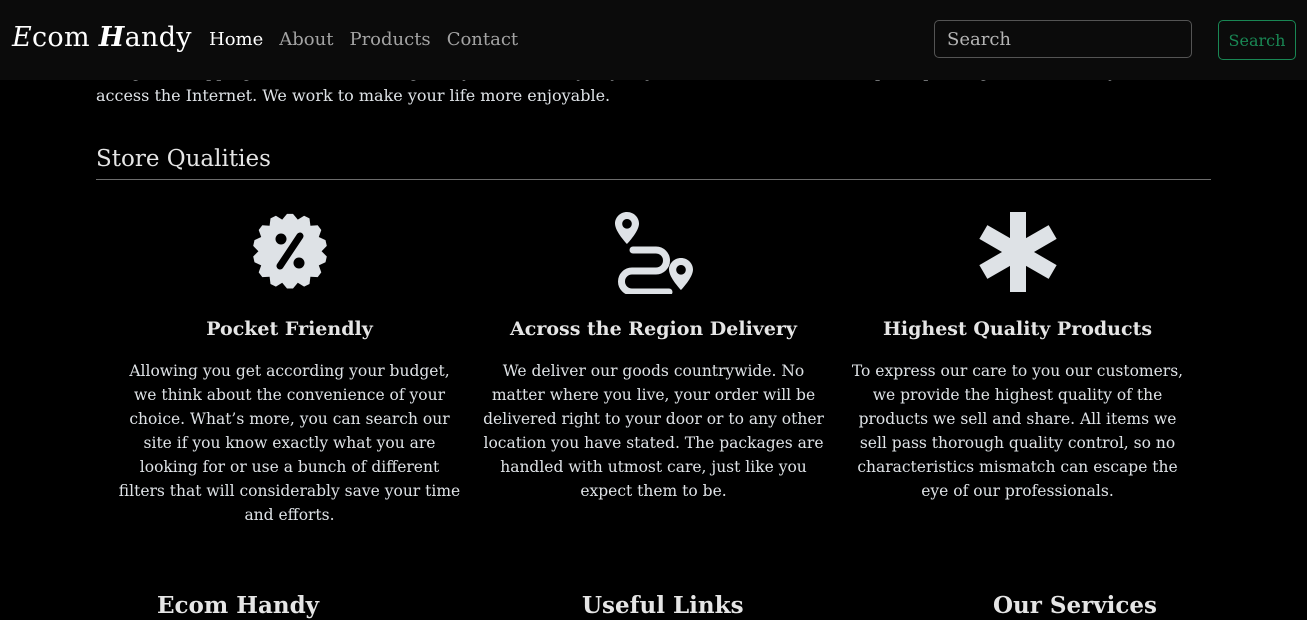 This screenshot has height=620, width=1307. Describe the element at coordinates (236, 39) in the screenshot. I see `nav-link-home: Home` at that location.